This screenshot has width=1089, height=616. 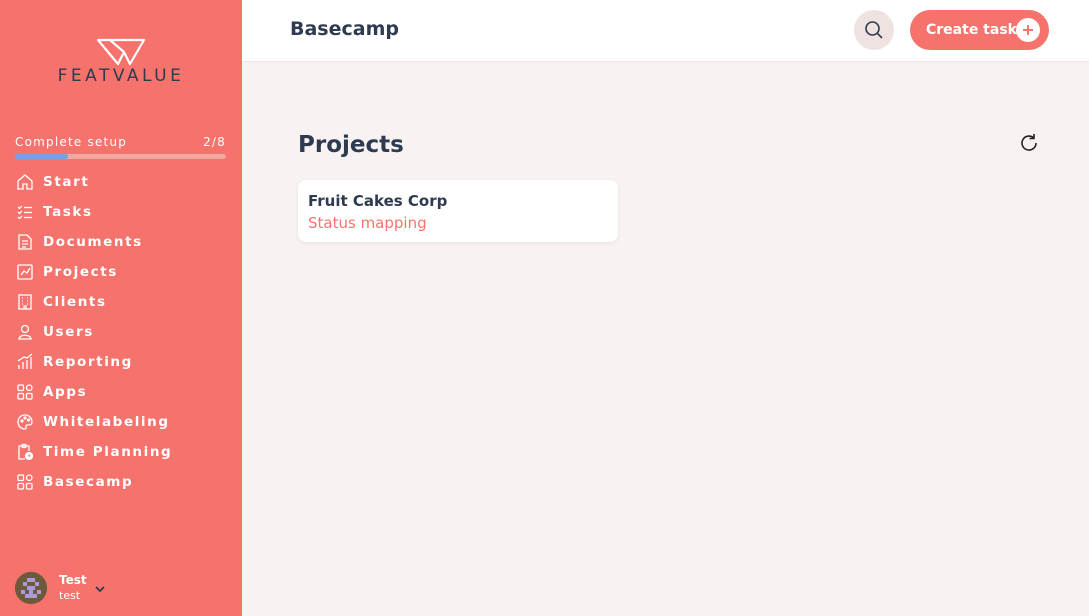 I want to click on projects-icon, so click(x=25, y=272).